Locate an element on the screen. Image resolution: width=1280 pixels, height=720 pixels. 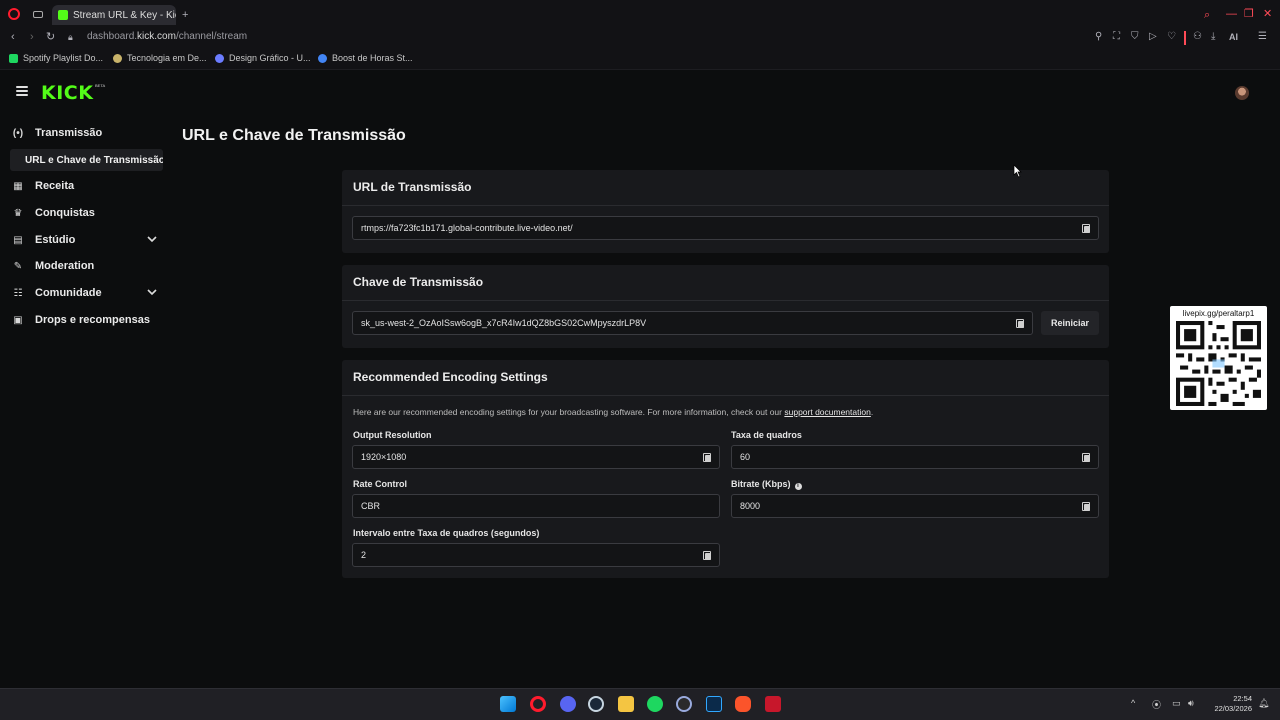
qr-code-icon is located at coordinates (1218, 363).